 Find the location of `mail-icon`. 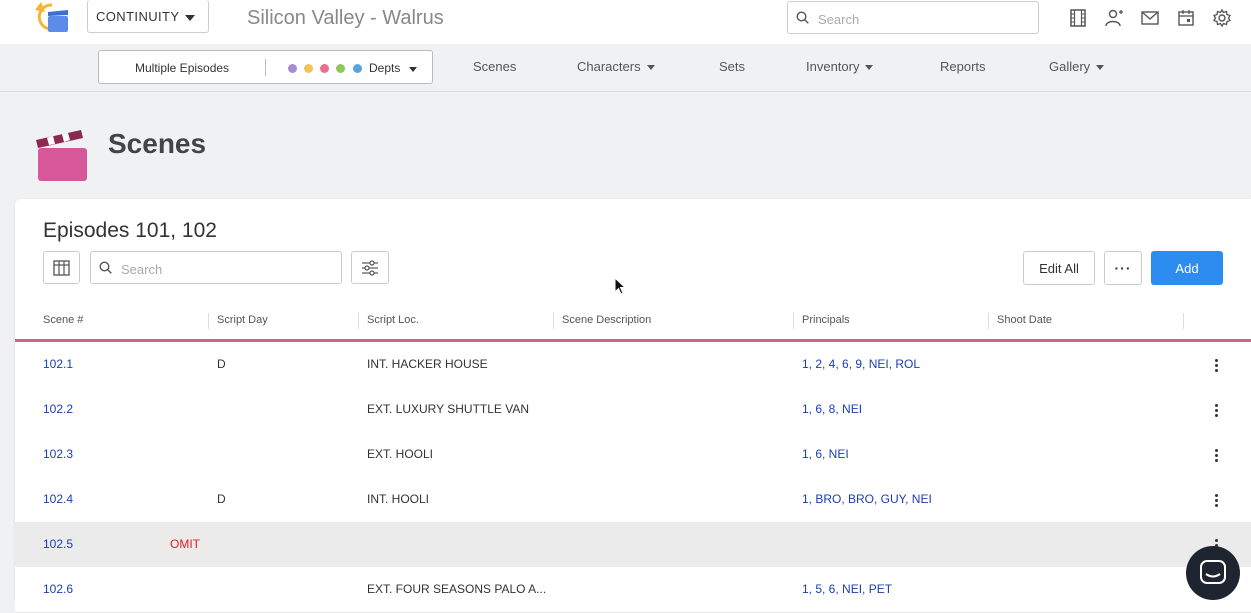

mail-icon is located at coordinates (1150, 18).